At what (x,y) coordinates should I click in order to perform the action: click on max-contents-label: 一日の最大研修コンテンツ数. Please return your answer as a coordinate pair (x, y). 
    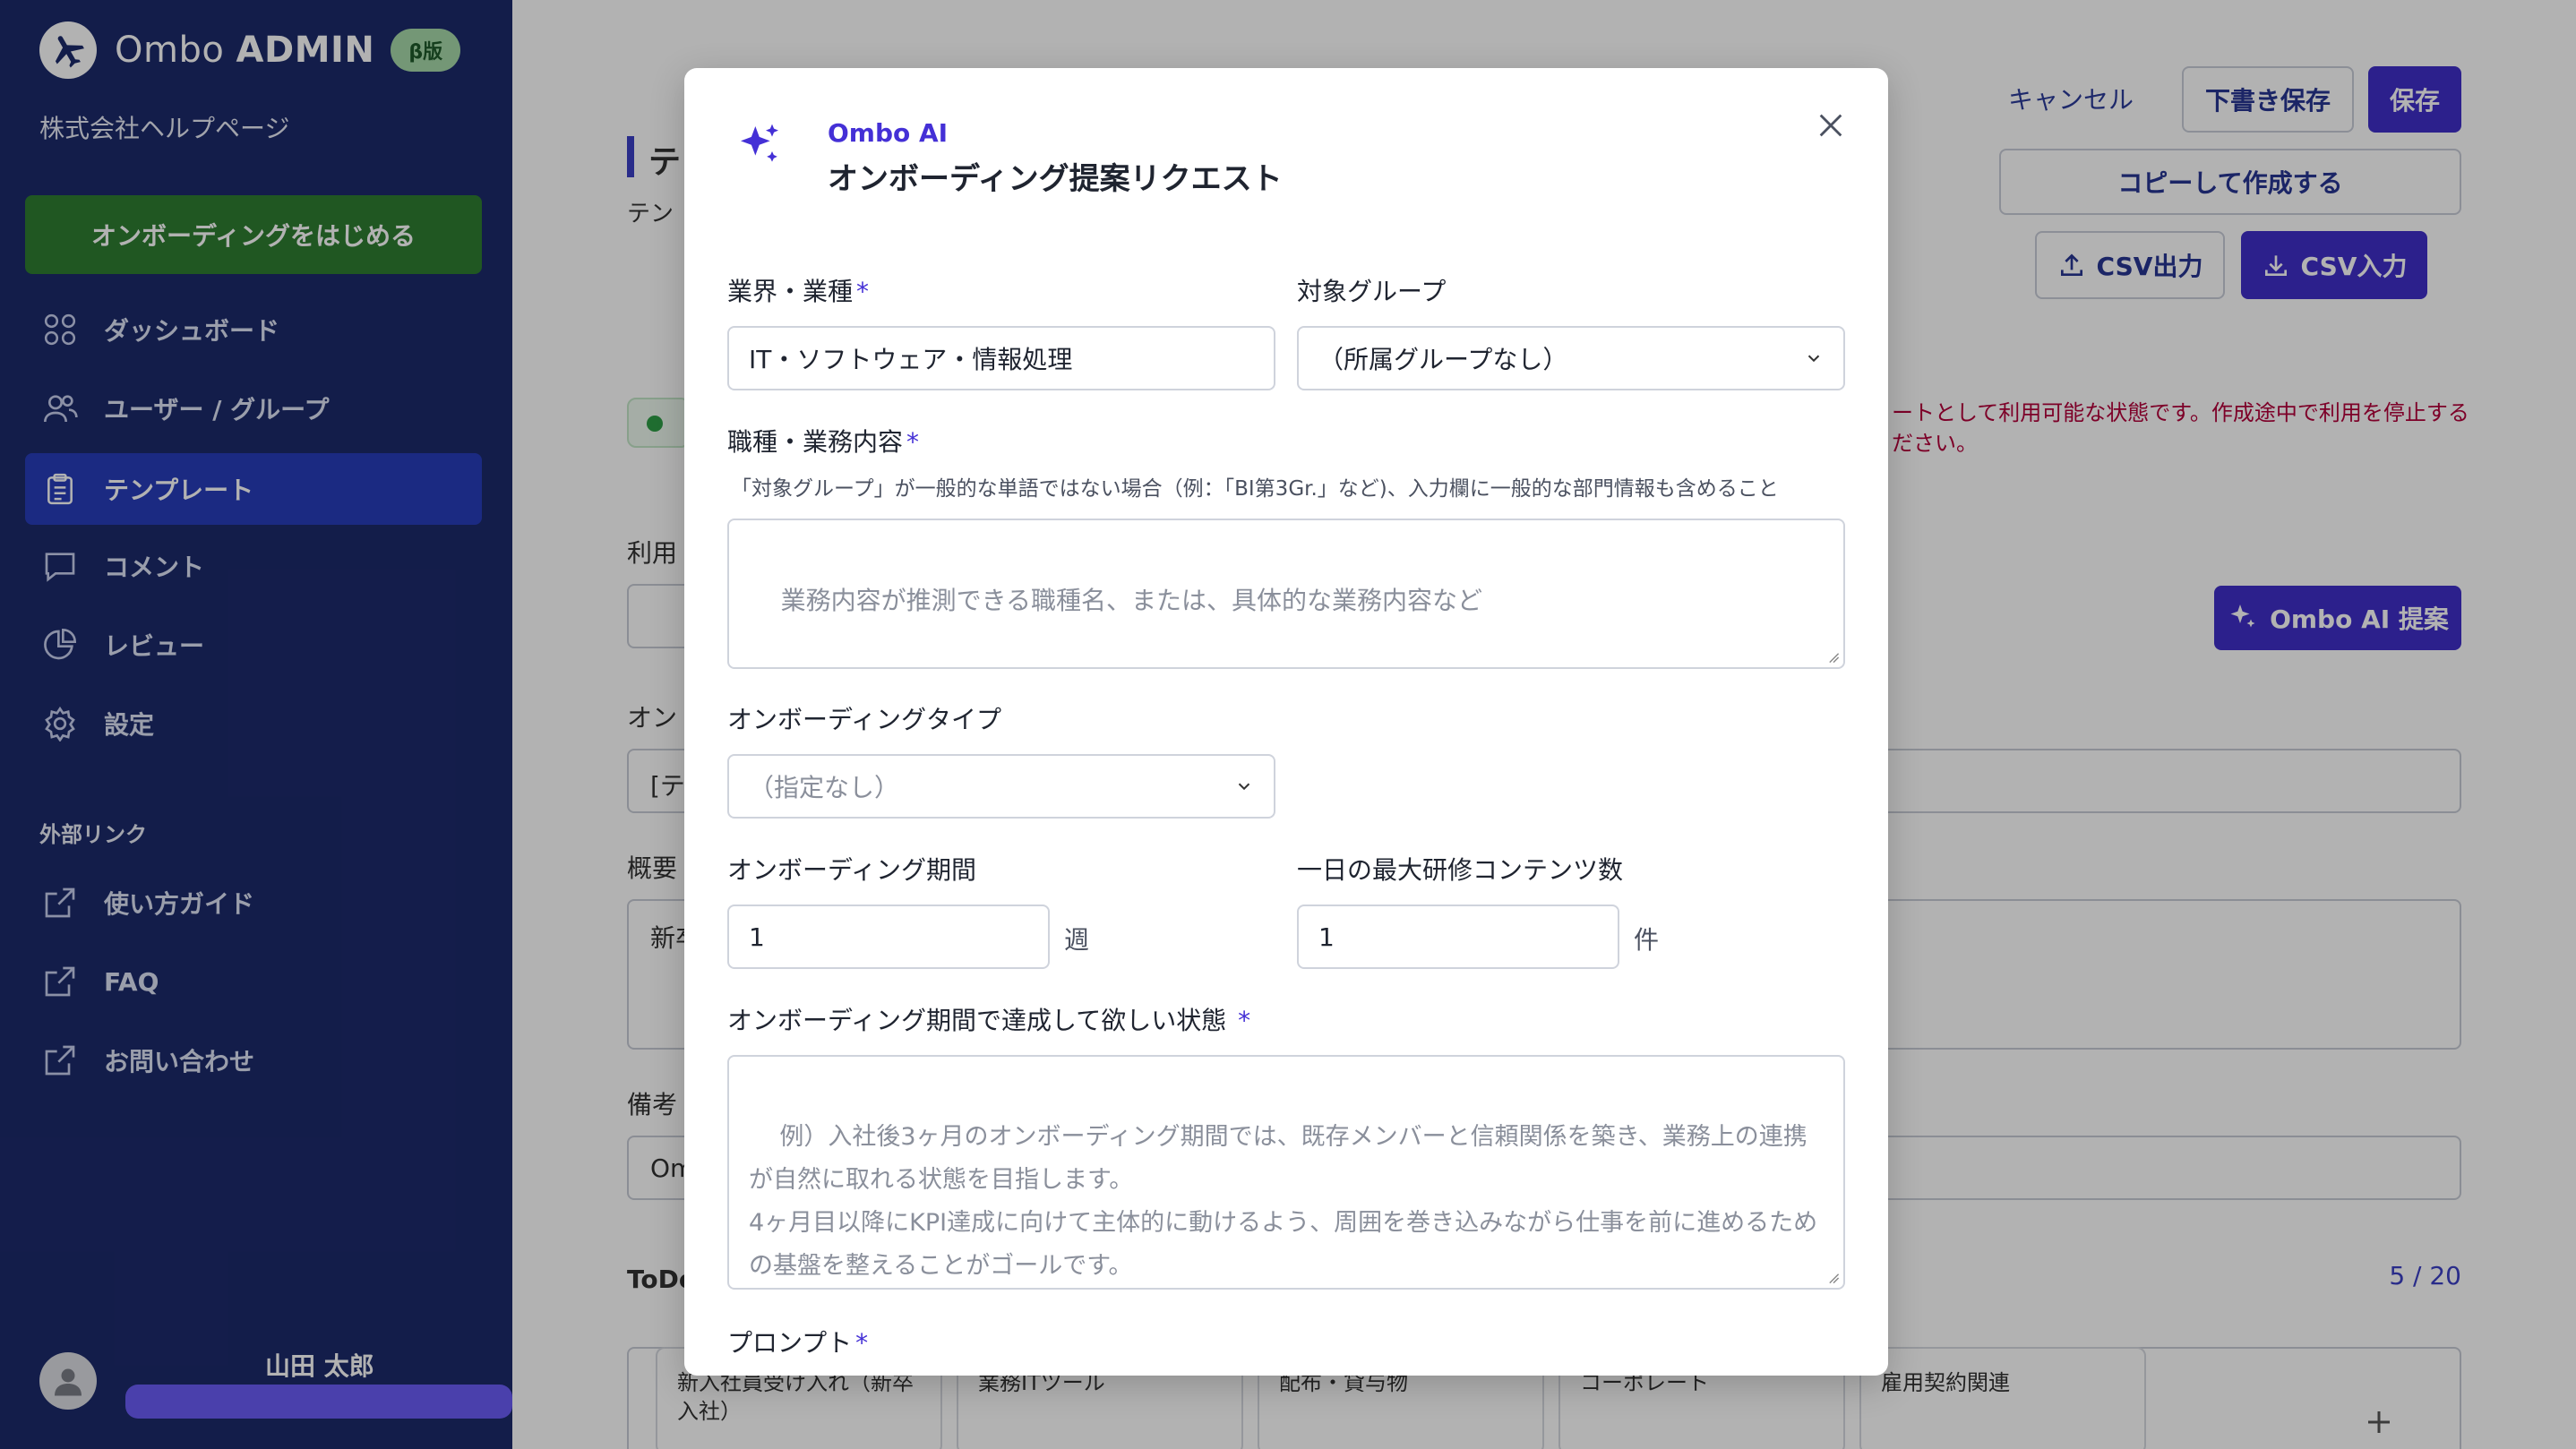
    Looking at the image, I should click on (1460, 870).